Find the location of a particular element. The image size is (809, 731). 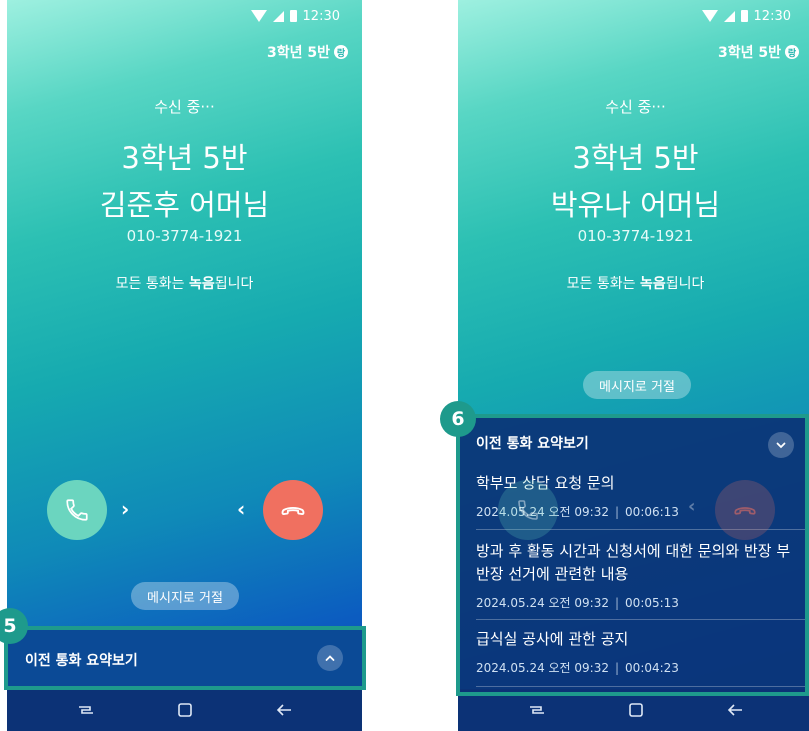

record-meta: 2024.05.24 오전 09:32 | 00:04:23 is located at coordinates (637, 667).